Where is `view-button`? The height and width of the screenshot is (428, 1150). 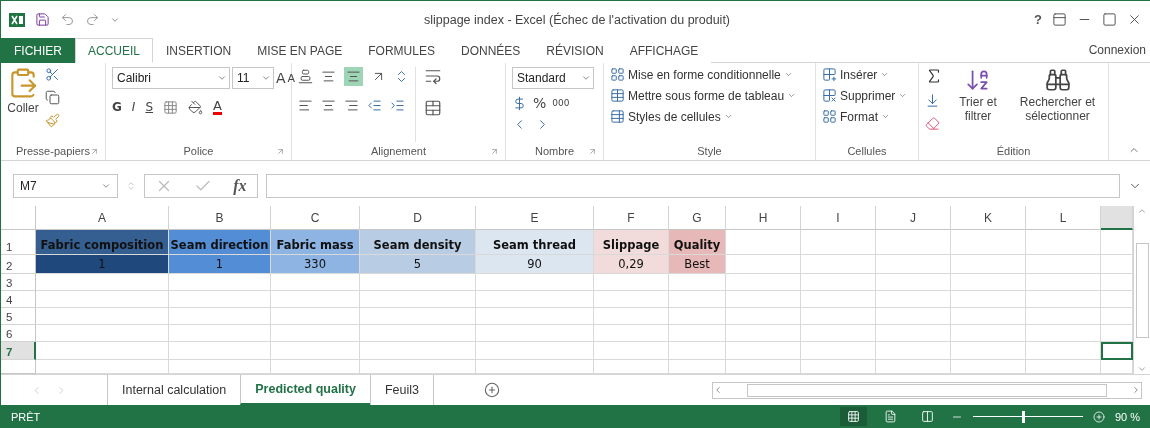 view-button is located at coordinates (853, 416).